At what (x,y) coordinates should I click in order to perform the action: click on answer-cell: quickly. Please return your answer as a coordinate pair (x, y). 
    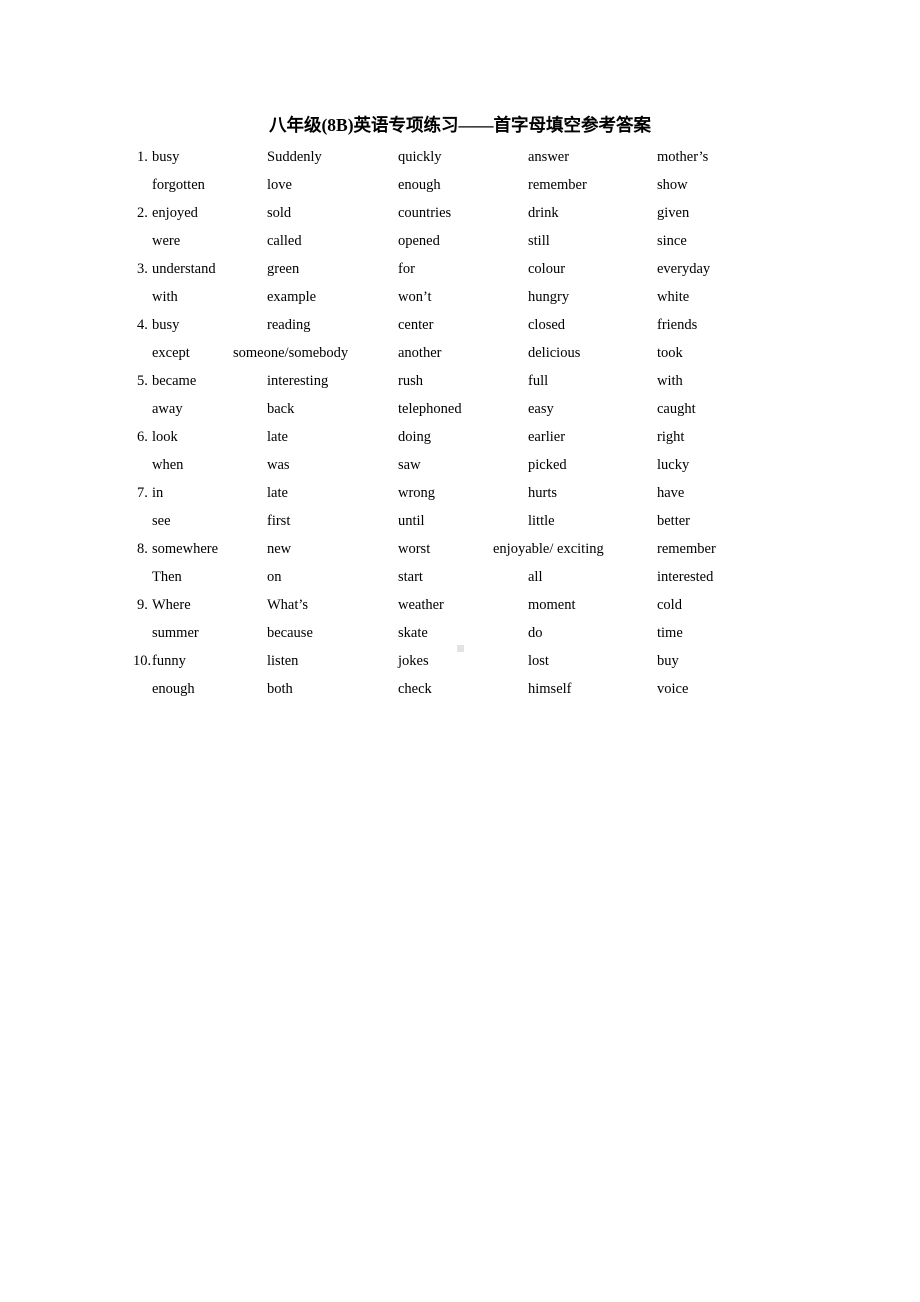
    Looking at the image, I should click on (420, 157).